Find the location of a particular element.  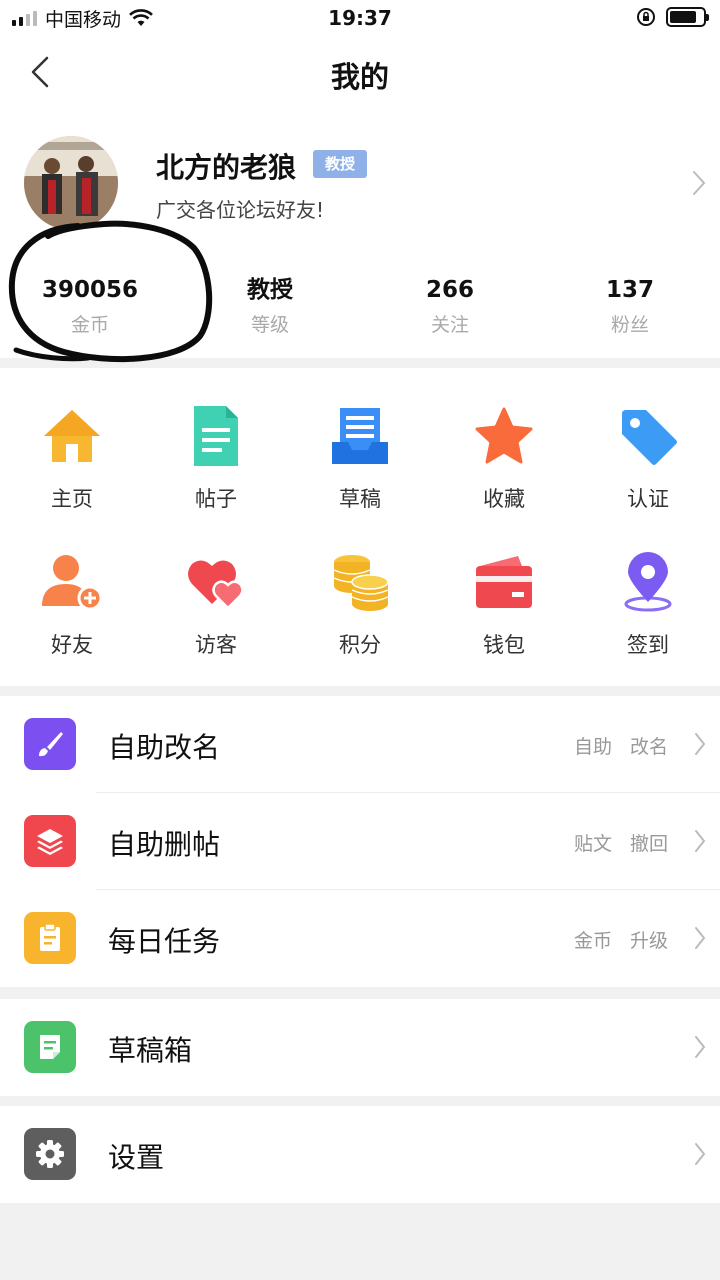

home-icon is located at coordinates (72, 436).